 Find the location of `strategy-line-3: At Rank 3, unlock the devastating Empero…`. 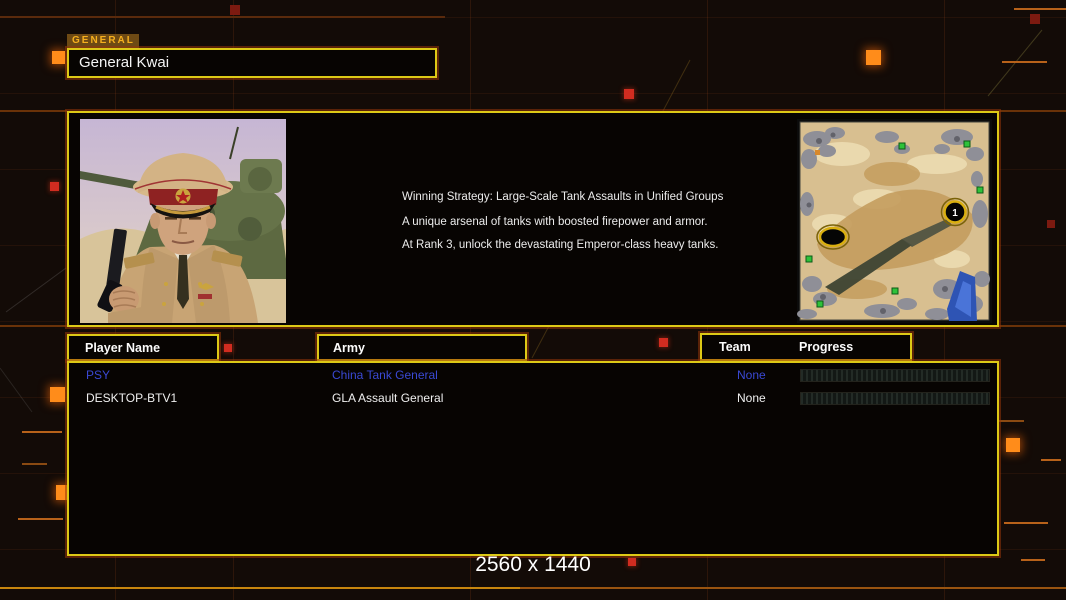

strategy-line-3: At Rank 3, unlock the devastating Empero… is located at coordinates (560, 245).